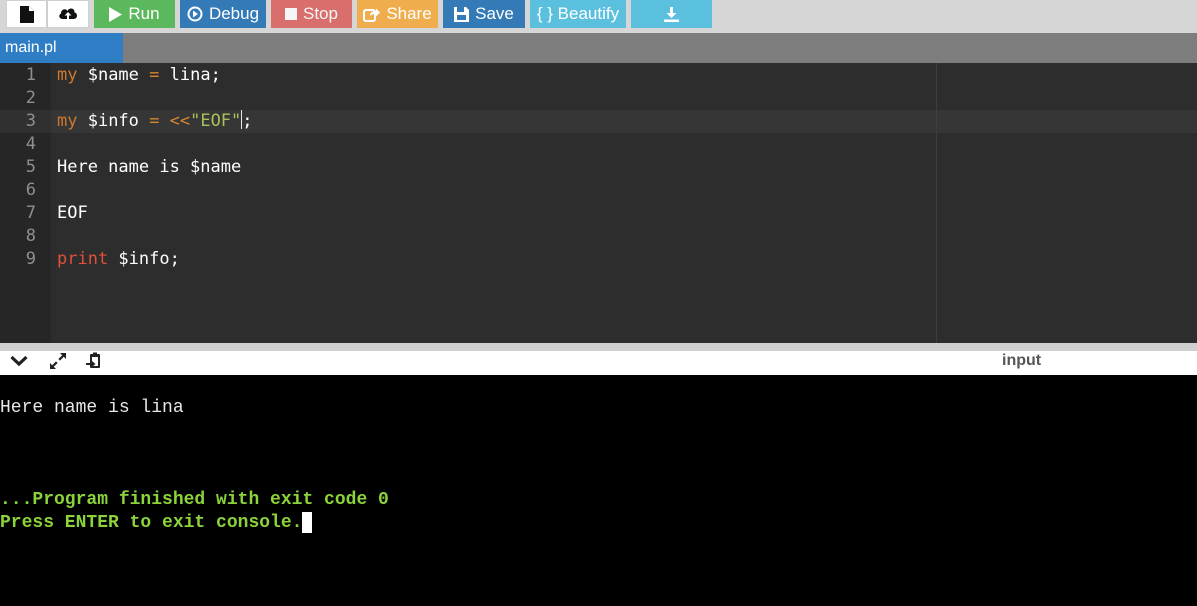 The image size is (1197, 606). Describe the element at coordinates (1021, 361) in the screenshot. I see `input-tab-label: input` at that location.